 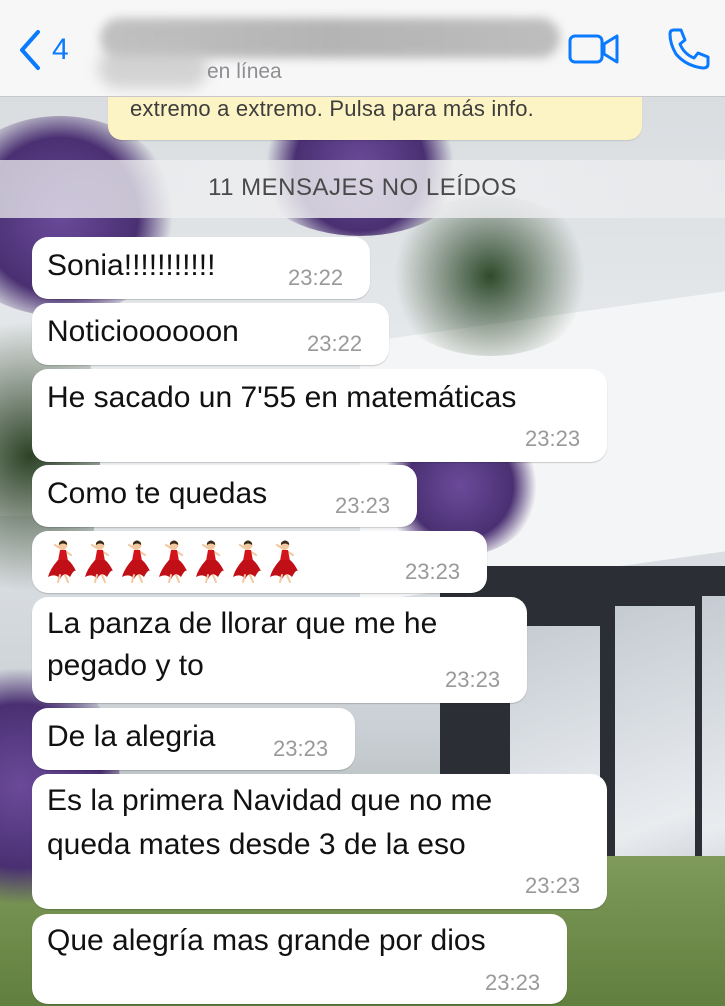 What do you see at coordinates (299, 959) in the screenshot?
I see `message-bubble: Que alegría mas grande por dios 23:23` at bounding box center [299, 959].